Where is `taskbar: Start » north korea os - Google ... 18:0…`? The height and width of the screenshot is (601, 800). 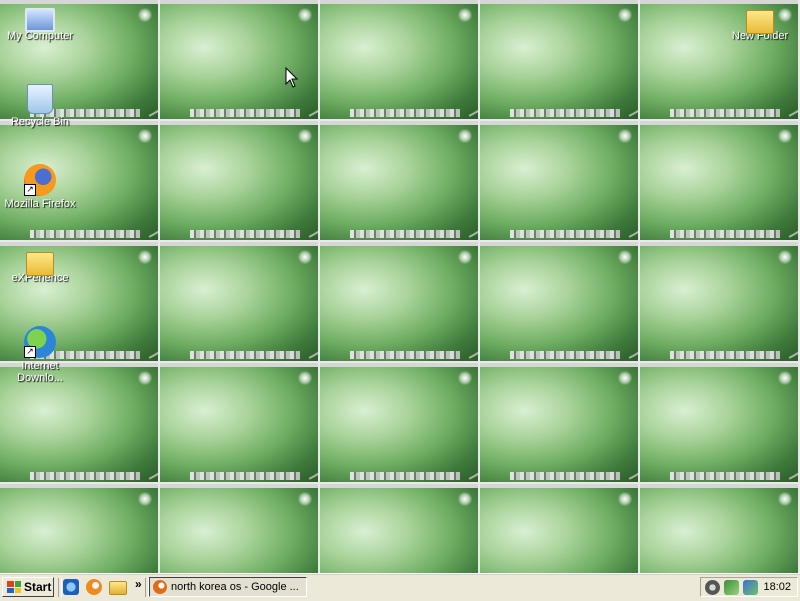 taskbar: Start » north korea os - Google ... 18:0… is located at coordinates (400, 587).